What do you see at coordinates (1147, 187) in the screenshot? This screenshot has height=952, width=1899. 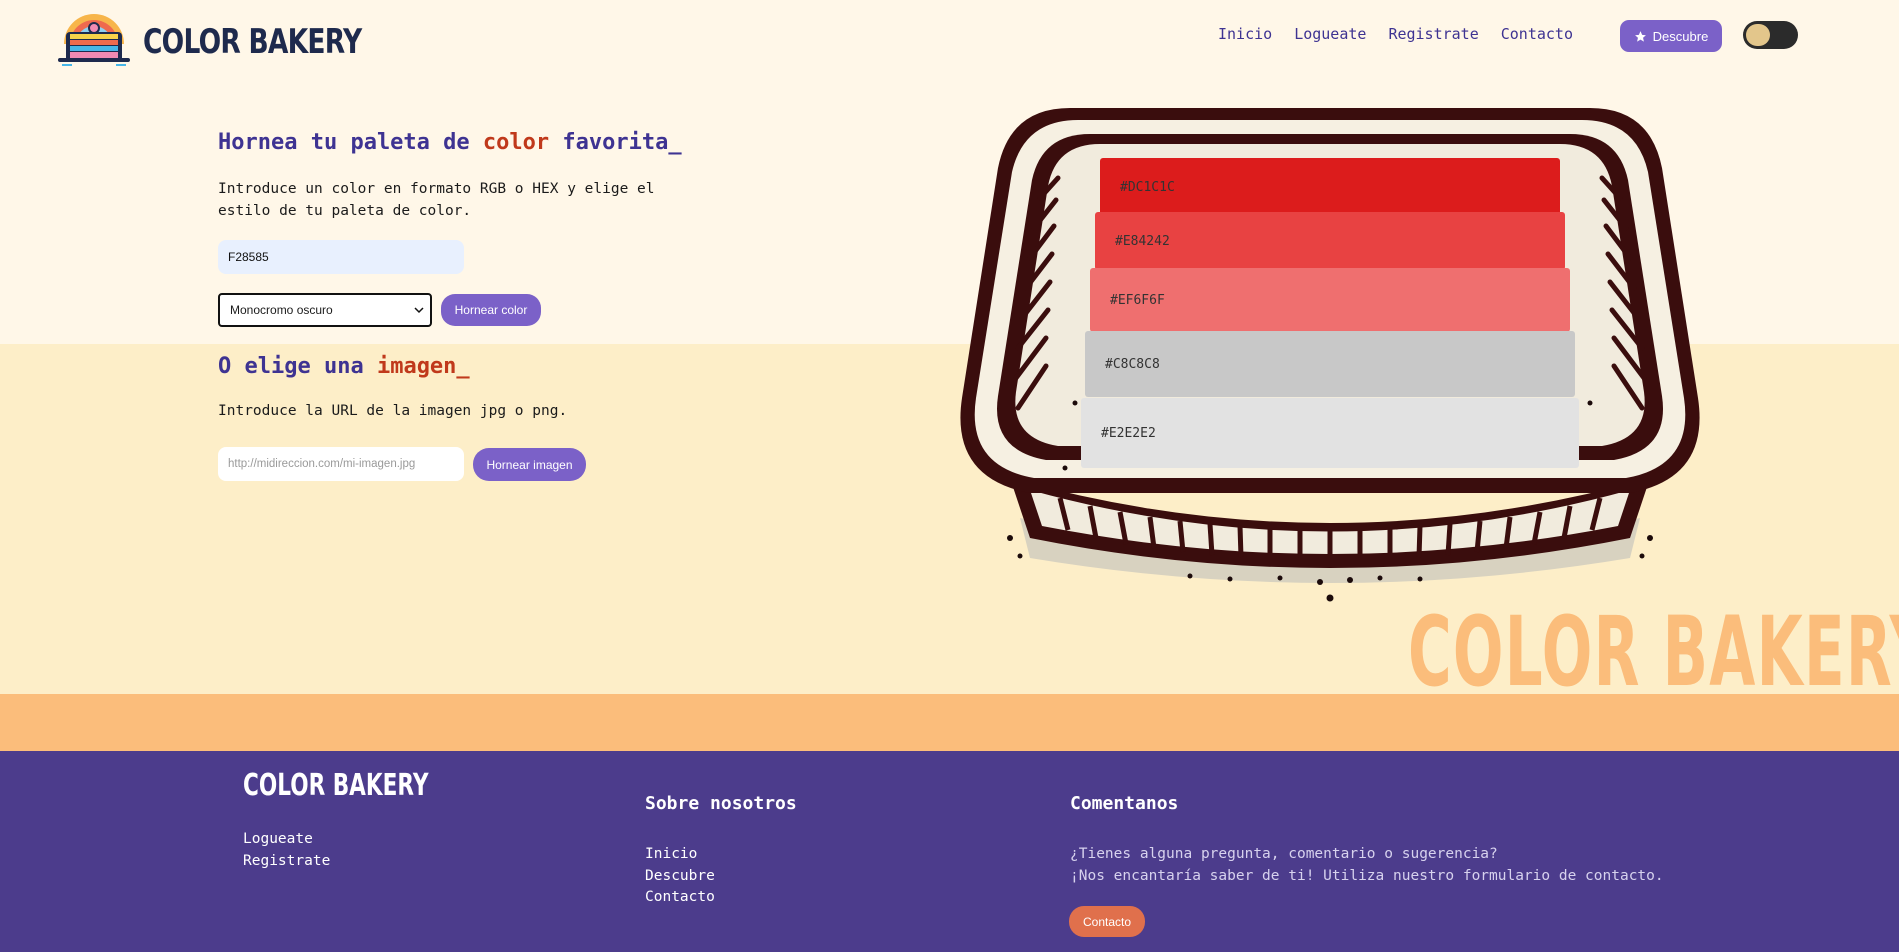 I see `swatch-hex-label: #DC1C1C` at bounding box center [1147, 187].